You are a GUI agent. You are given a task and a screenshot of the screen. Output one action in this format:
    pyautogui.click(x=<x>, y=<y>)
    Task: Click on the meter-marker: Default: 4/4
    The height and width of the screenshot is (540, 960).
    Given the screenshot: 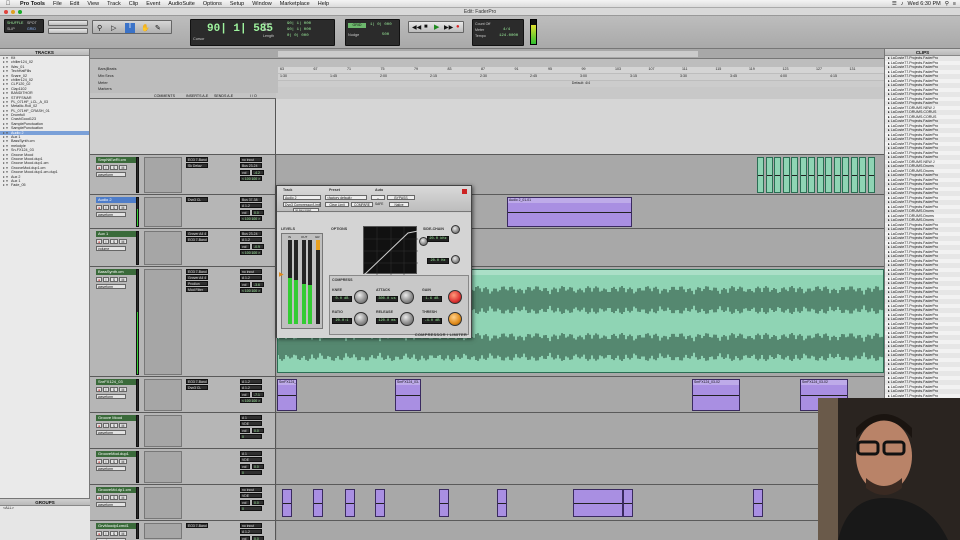 What is the action you would take?
    pyautogui.click(x=581, y=83)
    